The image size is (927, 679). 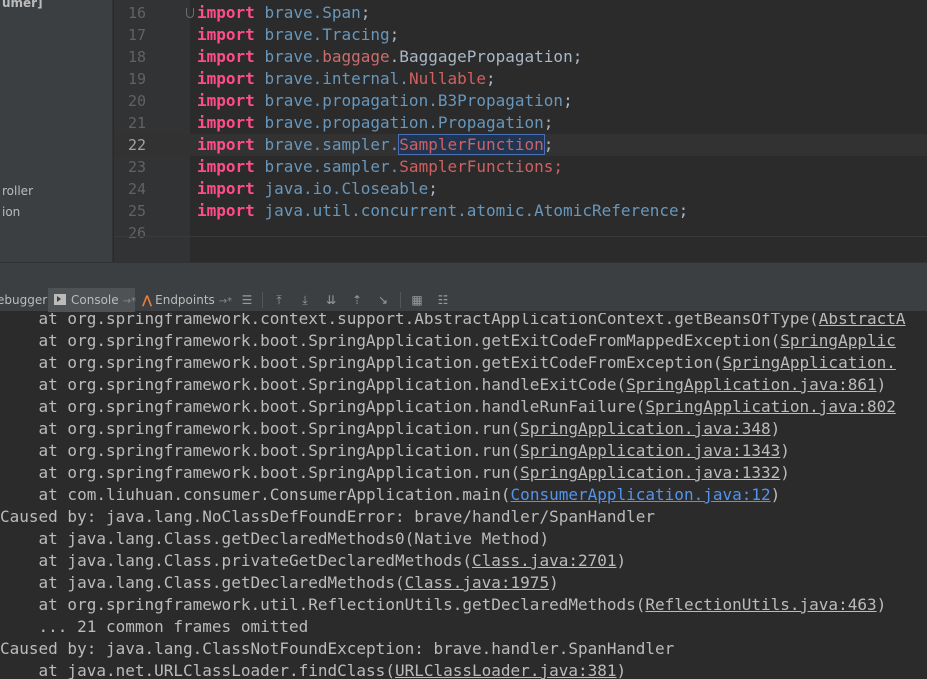 I want to click on fold-marker-icon, so click(x=190, y=13).